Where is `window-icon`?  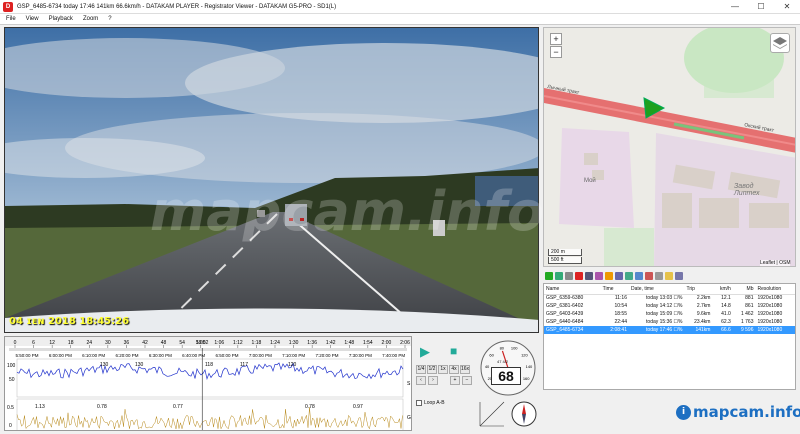 window-icon is located at coordinates (679, 276).